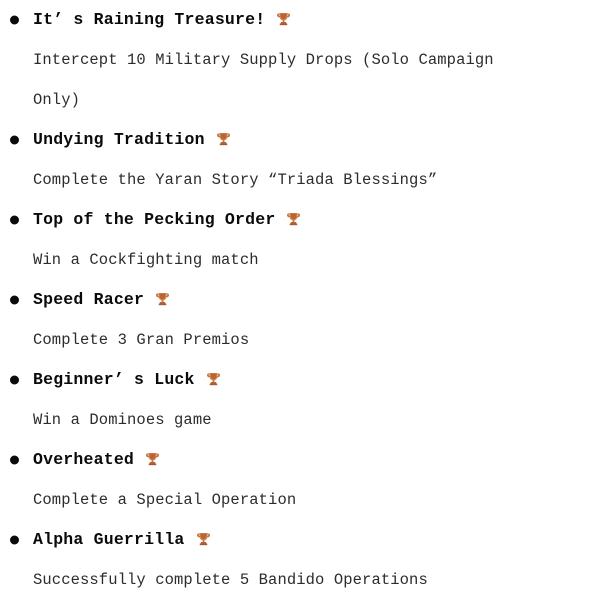 The image size is (606, 600). Describe the element at coordinates (289, 340) in the screenshot. I see `achievement-description: Complete 3 Gran Premios` at that location.